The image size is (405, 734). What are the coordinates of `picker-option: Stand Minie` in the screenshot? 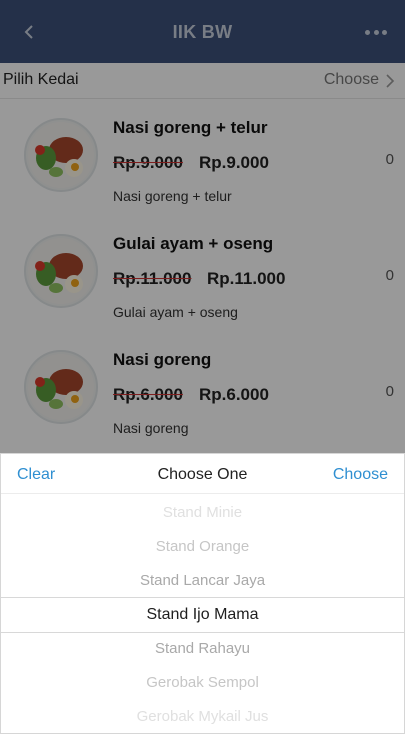 It's located at (202, 513).